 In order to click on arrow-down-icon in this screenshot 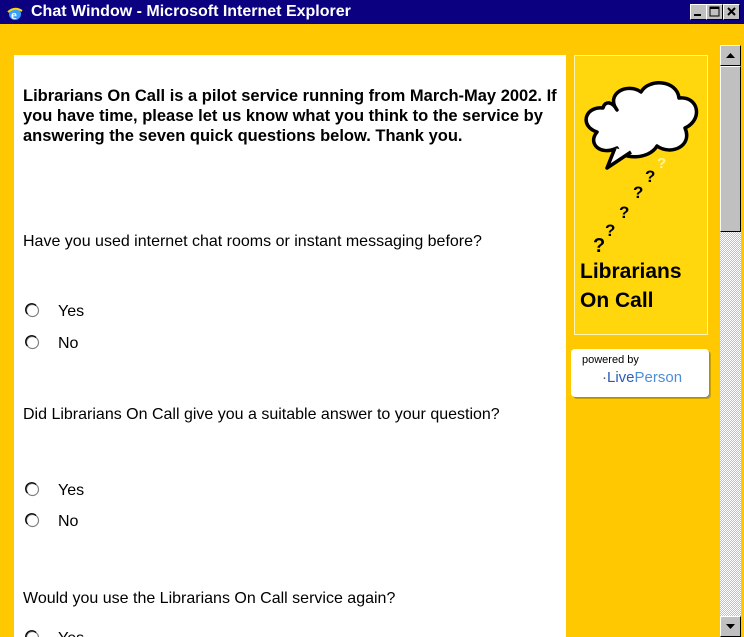, I will do `click(730, 626)`.